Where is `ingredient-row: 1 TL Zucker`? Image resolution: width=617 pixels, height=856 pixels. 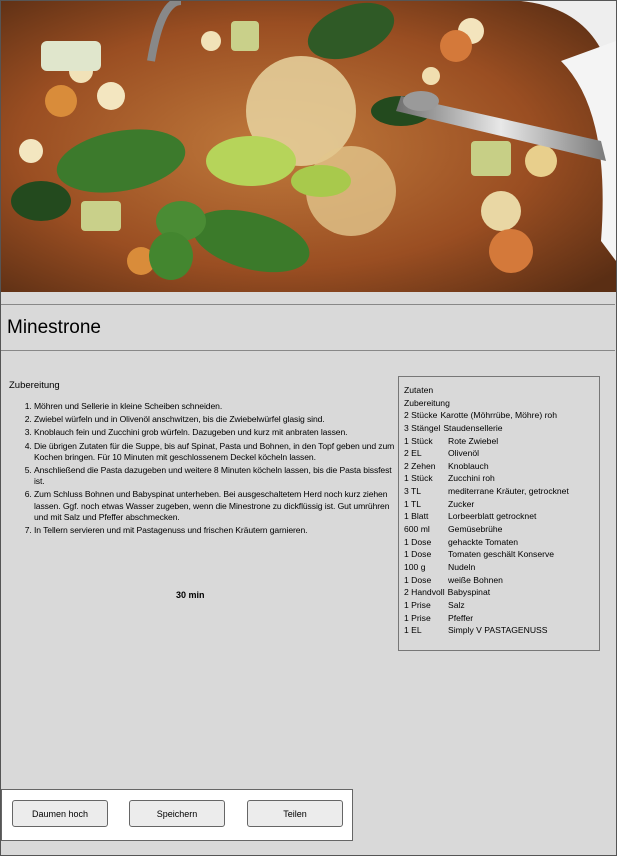
ingredient-row: 1 TL Zucker is located at coordinates (439, 504).